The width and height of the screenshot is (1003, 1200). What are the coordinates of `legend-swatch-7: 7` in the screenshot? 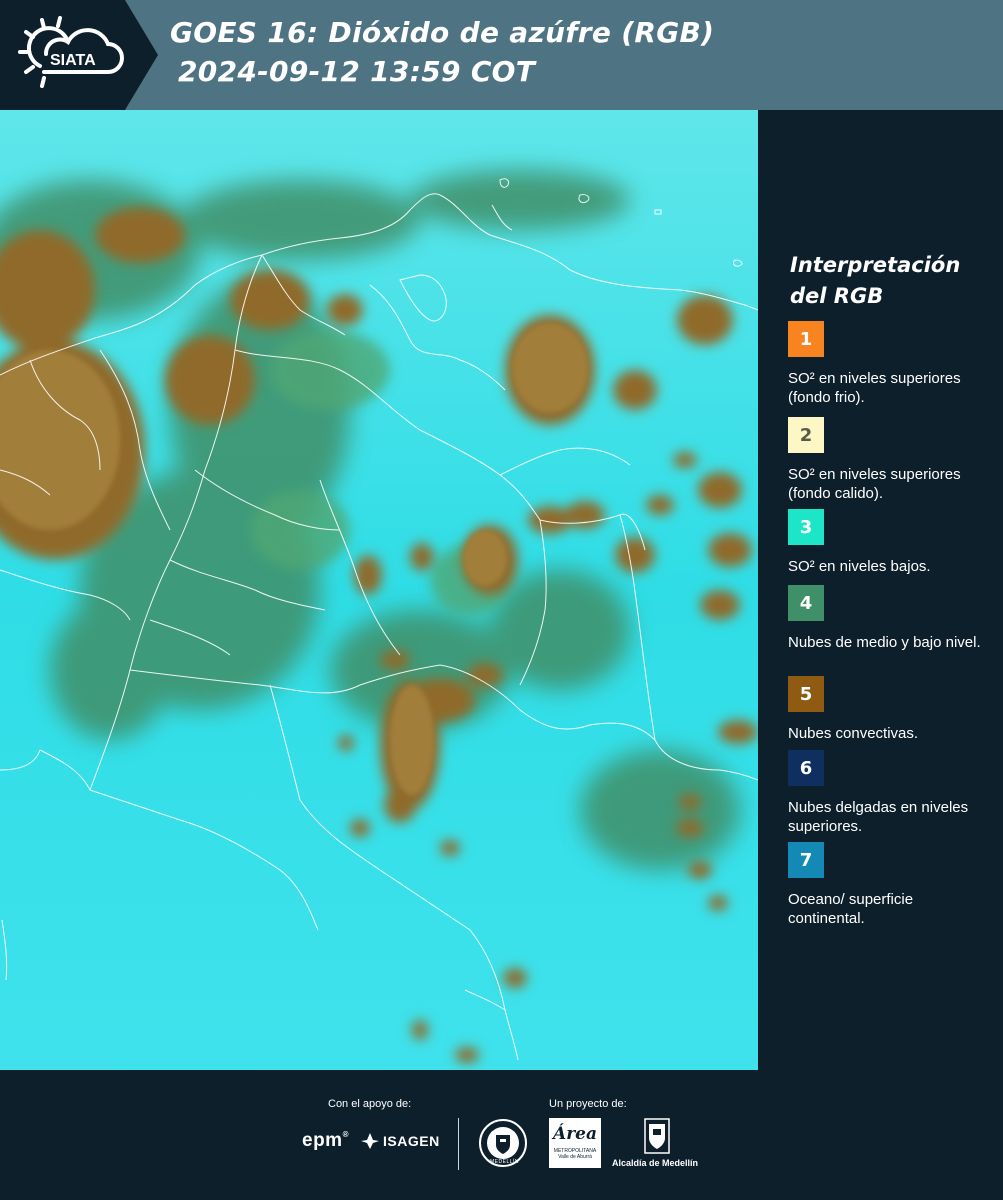 It's located at (806, 860).